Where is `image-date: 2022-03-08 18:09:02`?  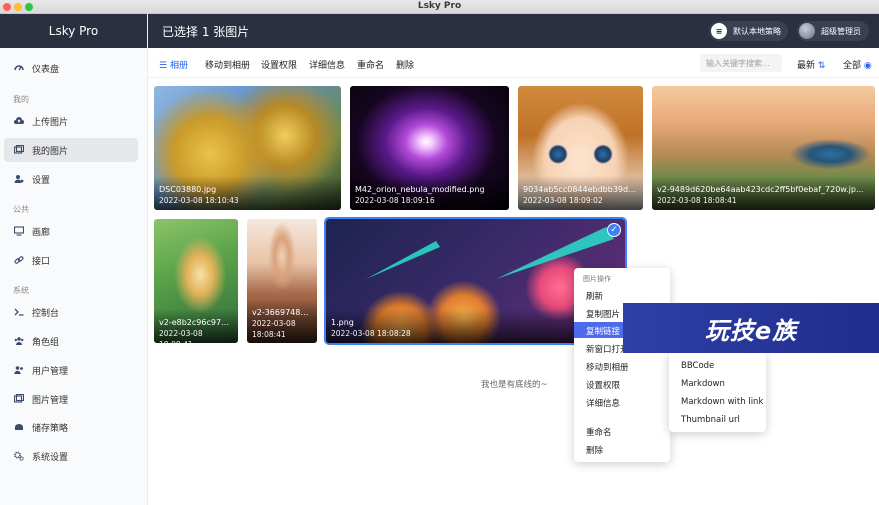 image-date: 2022-03-08 18:09:02 is located at coordinates (563, 200).